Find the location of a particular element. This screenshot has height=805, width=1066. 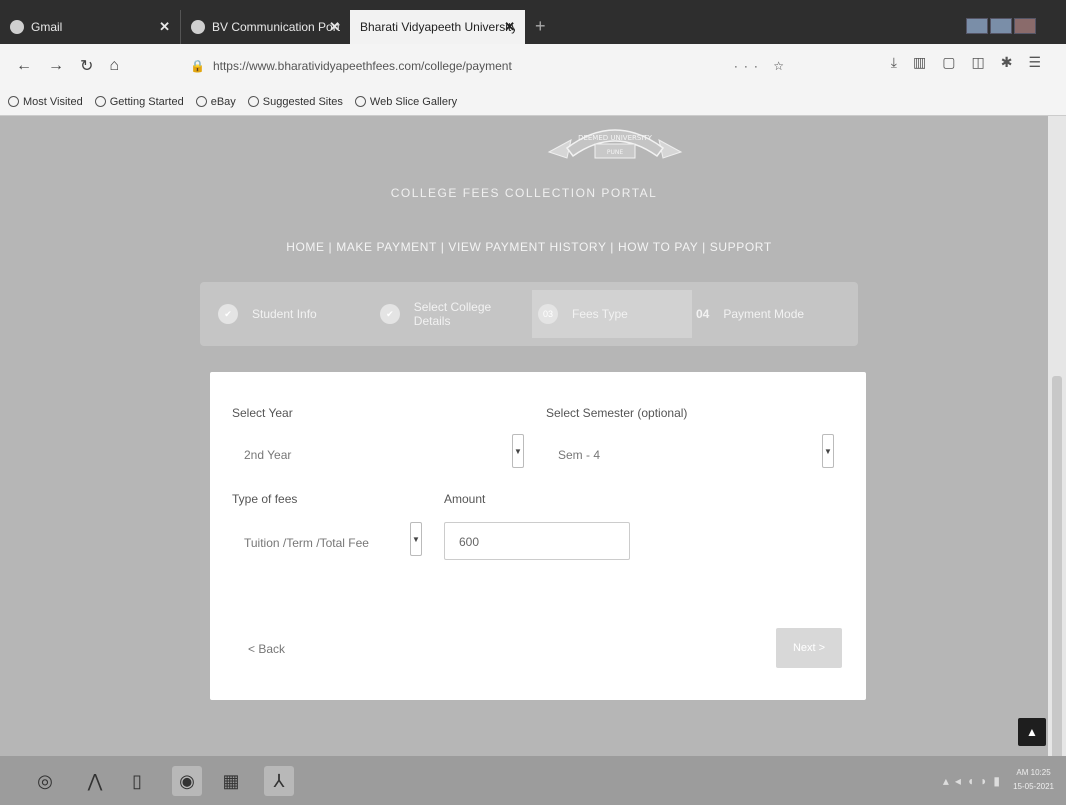

back-button: < Back is located at coordinates (266, 649).